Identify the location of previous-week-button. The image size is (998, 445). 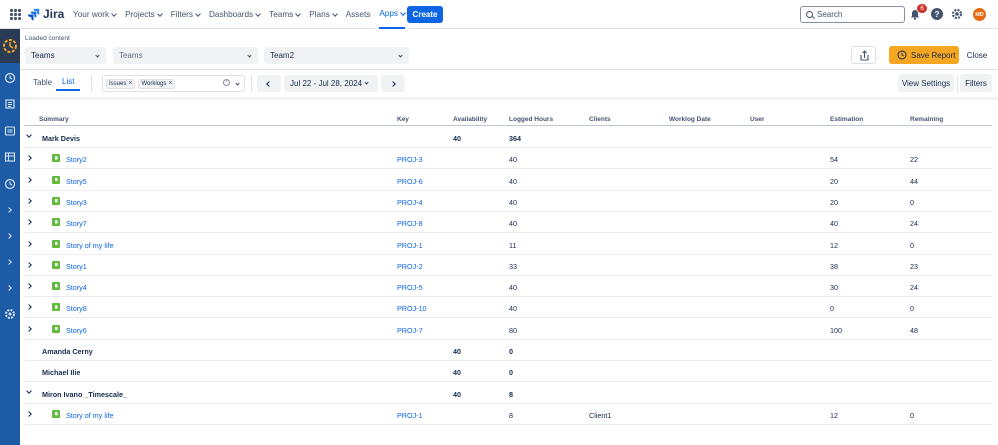
(269, 83).